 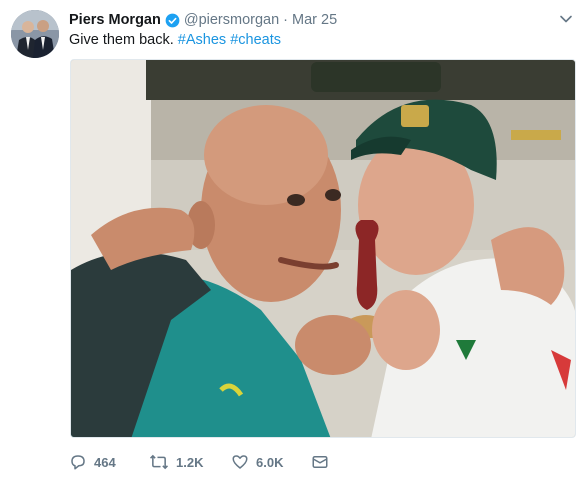 I want to click on like-button: 6.0K, so click(x=271, y=462).